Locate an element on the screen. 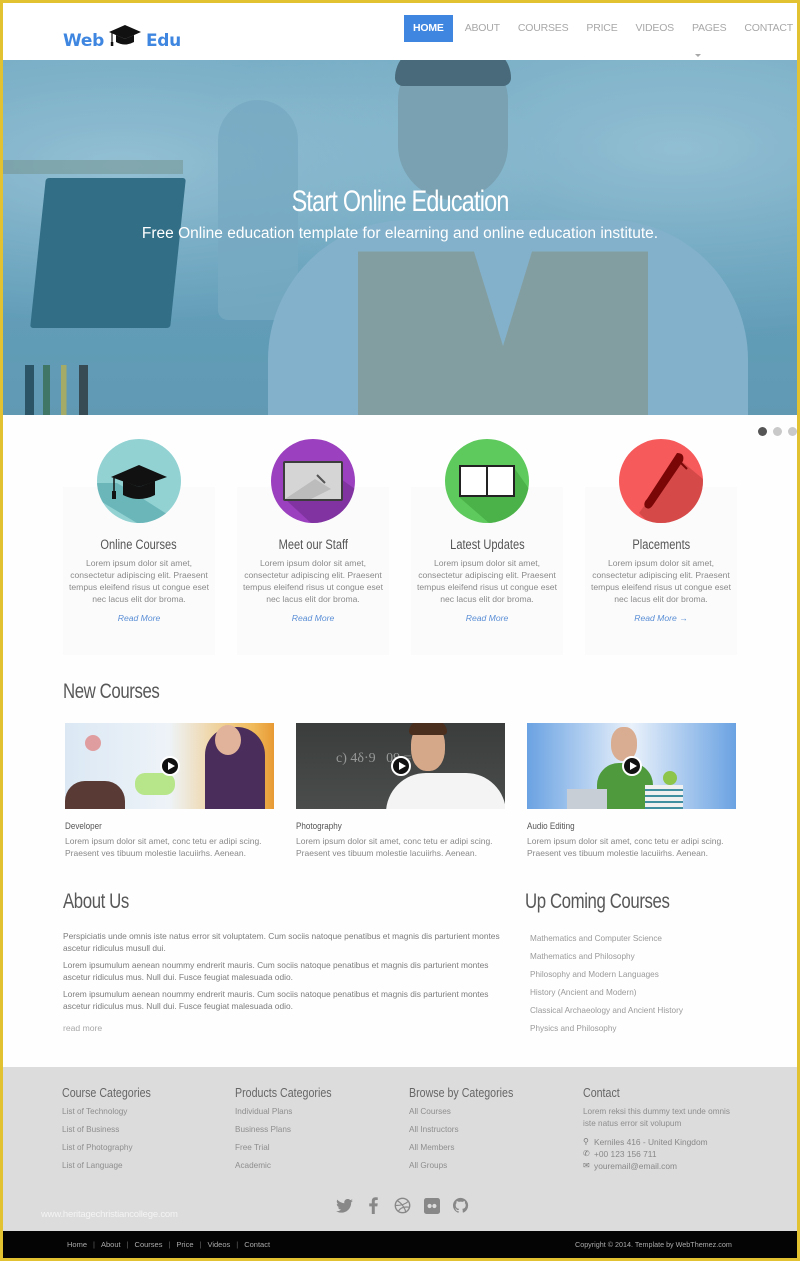  contact-phone: ✆ +00 123 156 711 is located at coordinates (663, 1154).